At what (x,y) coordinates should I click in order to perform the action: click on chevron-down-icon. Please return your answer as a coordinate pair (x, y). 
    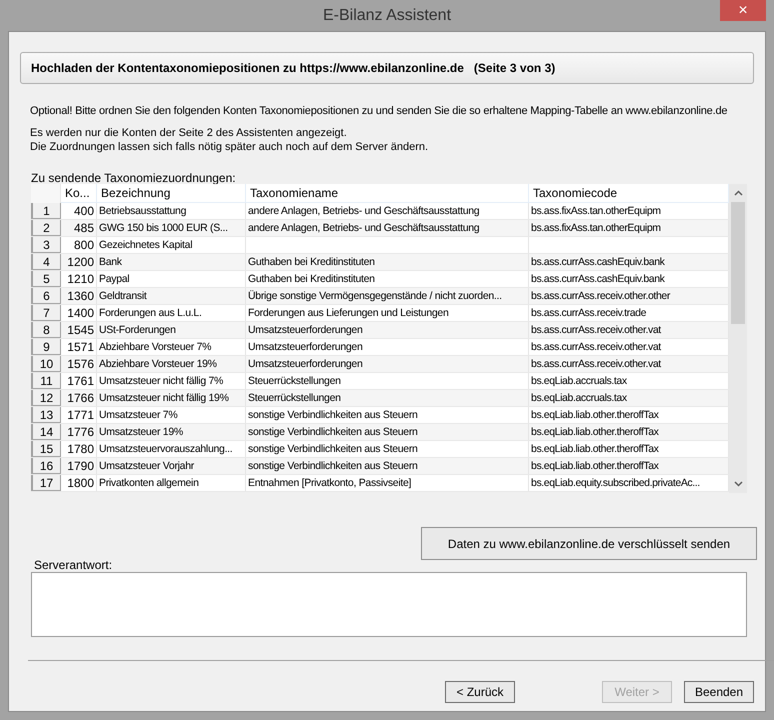
    Looking at the image, I should click on (738, 484).